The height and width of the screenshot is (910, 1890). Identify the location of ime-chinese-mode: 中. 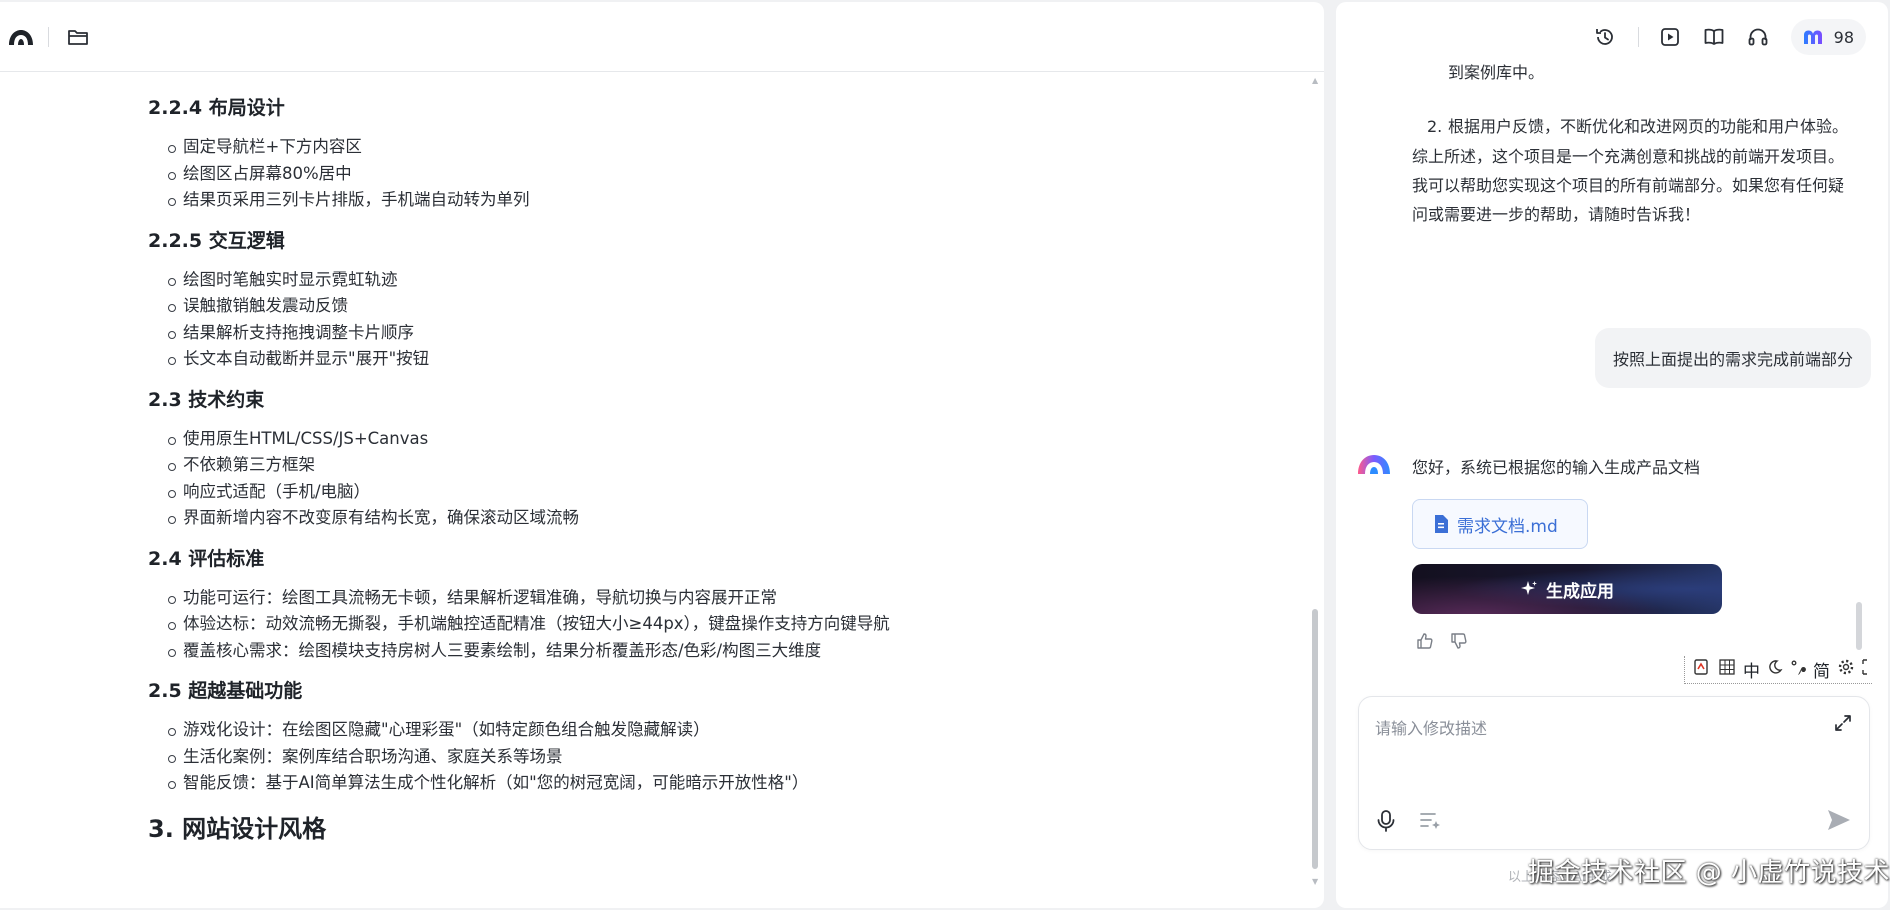
(1751, 669).